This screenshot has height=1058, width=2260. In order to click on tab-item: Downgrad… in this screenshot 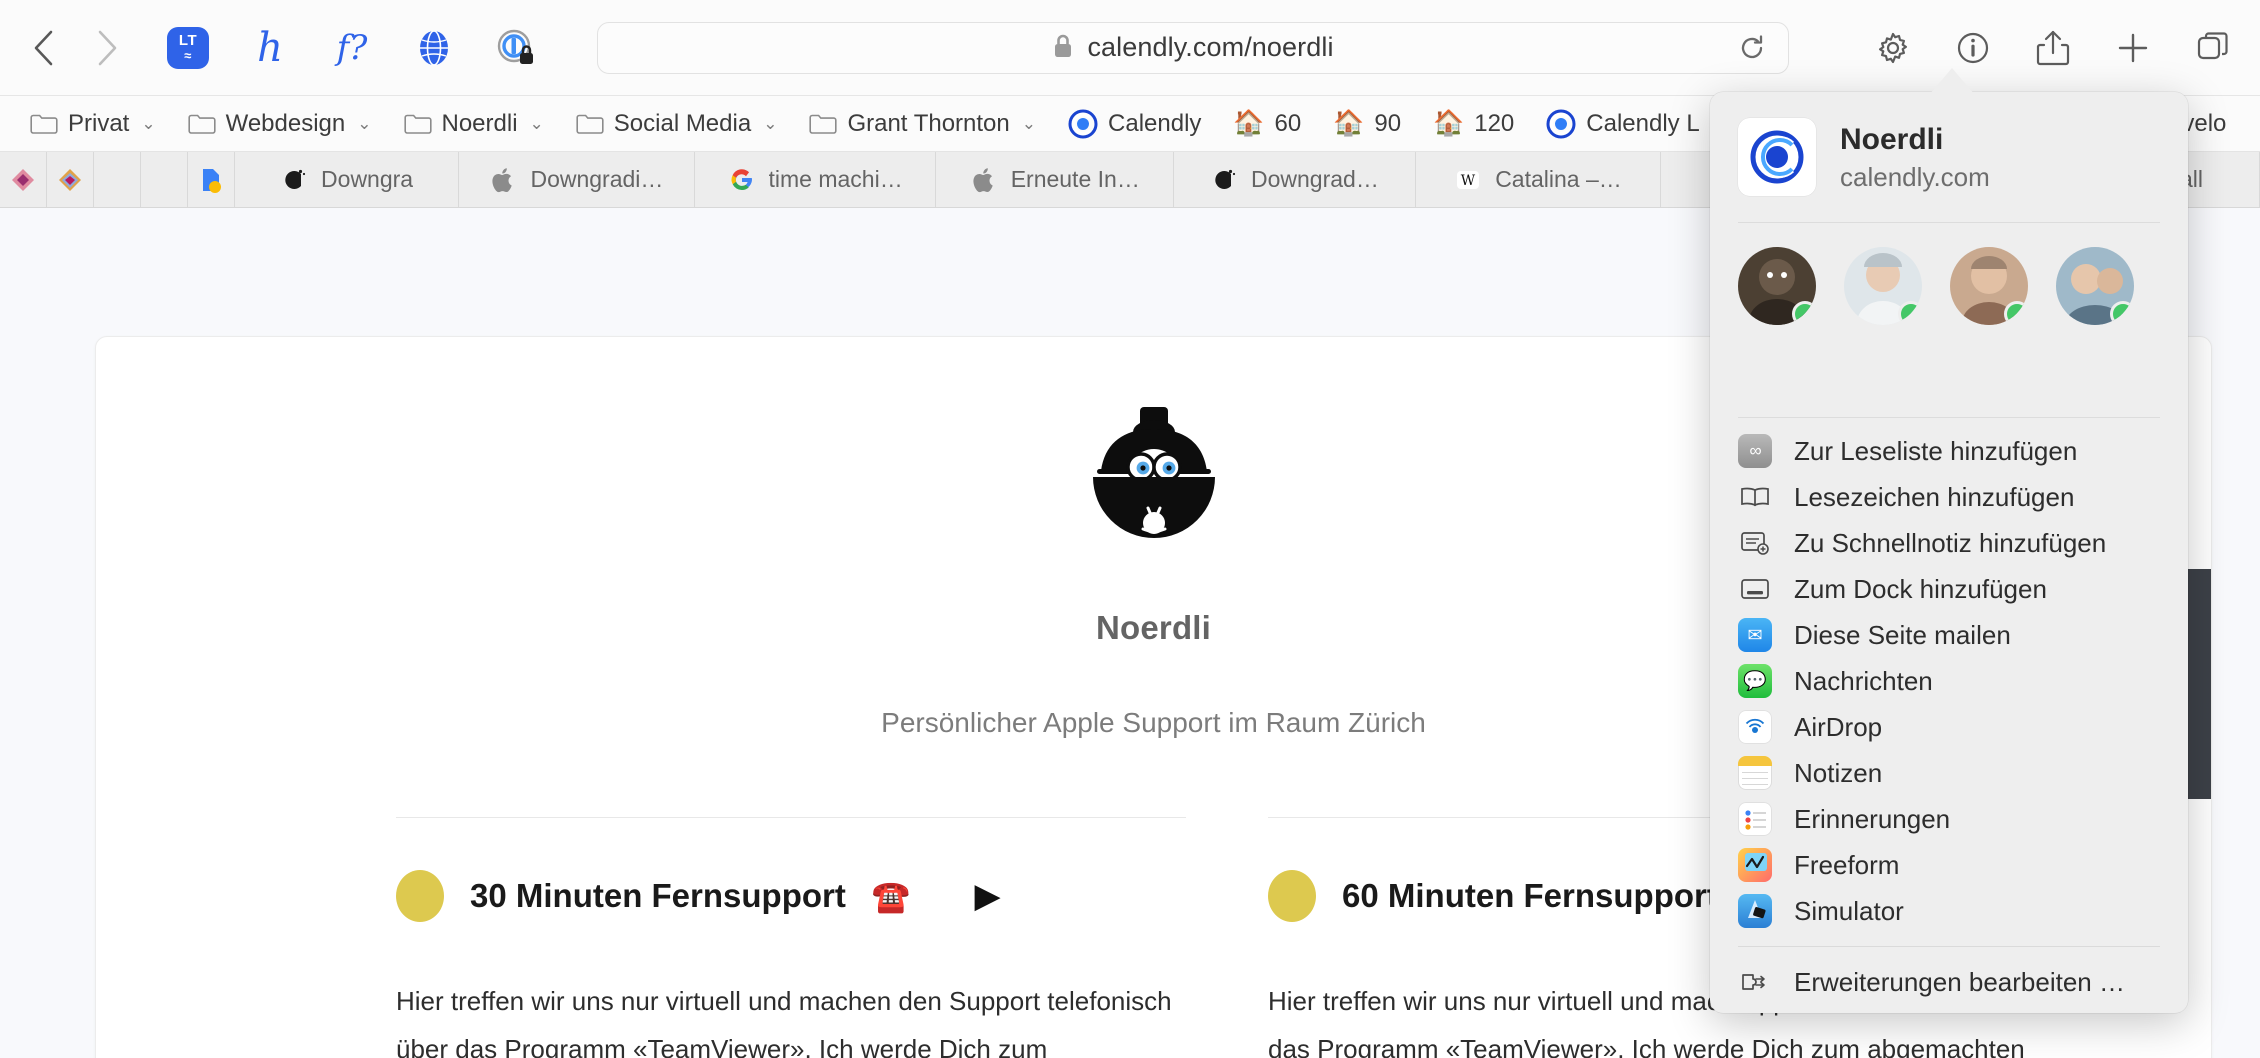, I will do `click(1295, 179)`.